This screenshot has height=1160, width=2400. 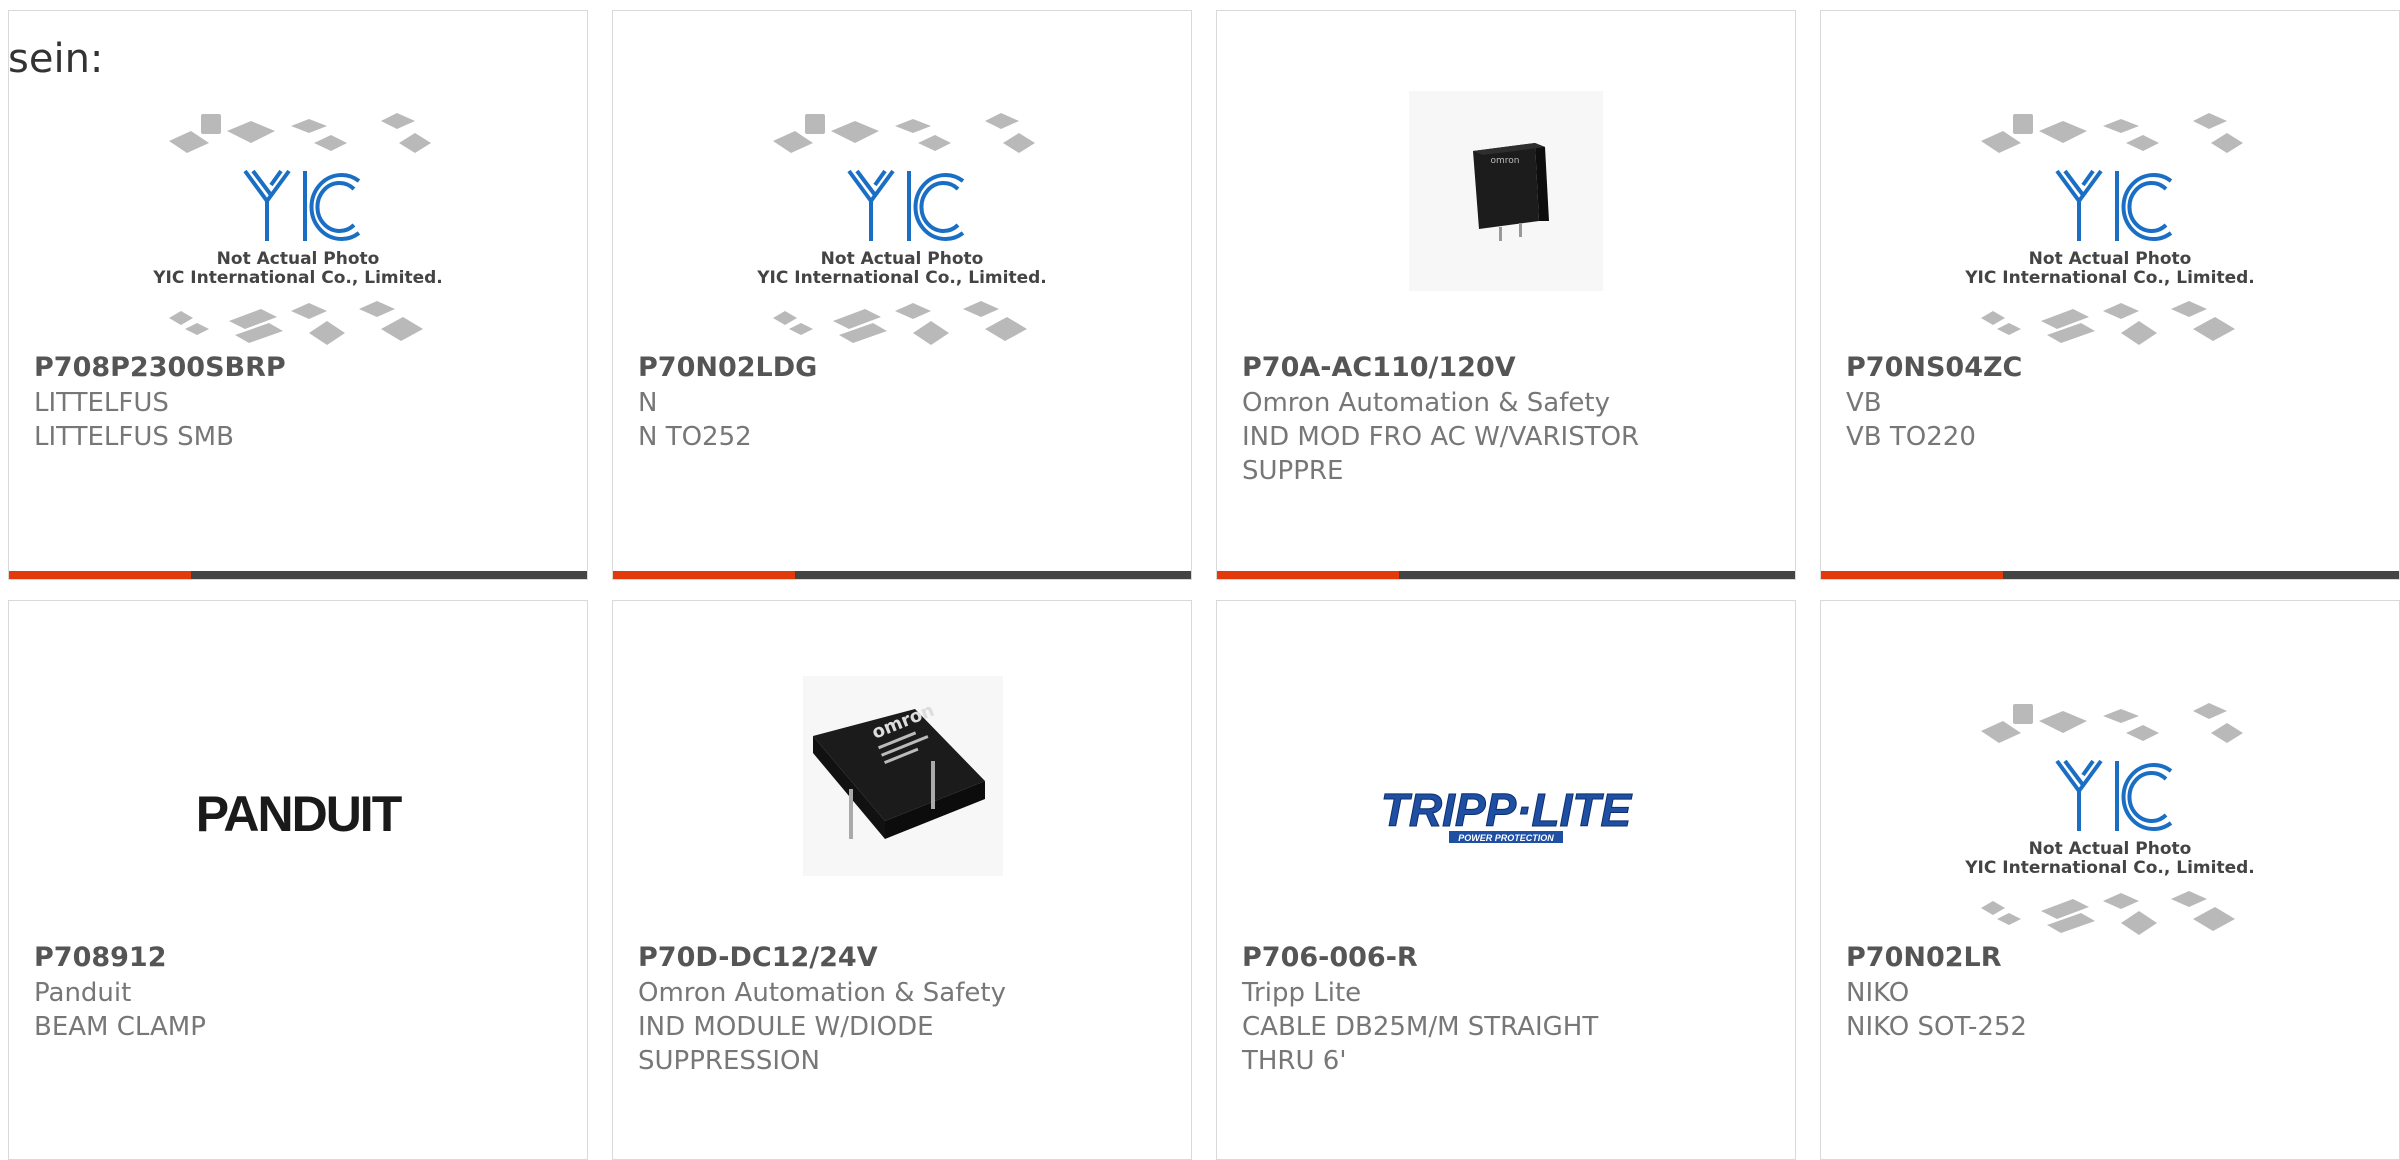 I want to click on part-number: P708912, so click(x=100, y=957).